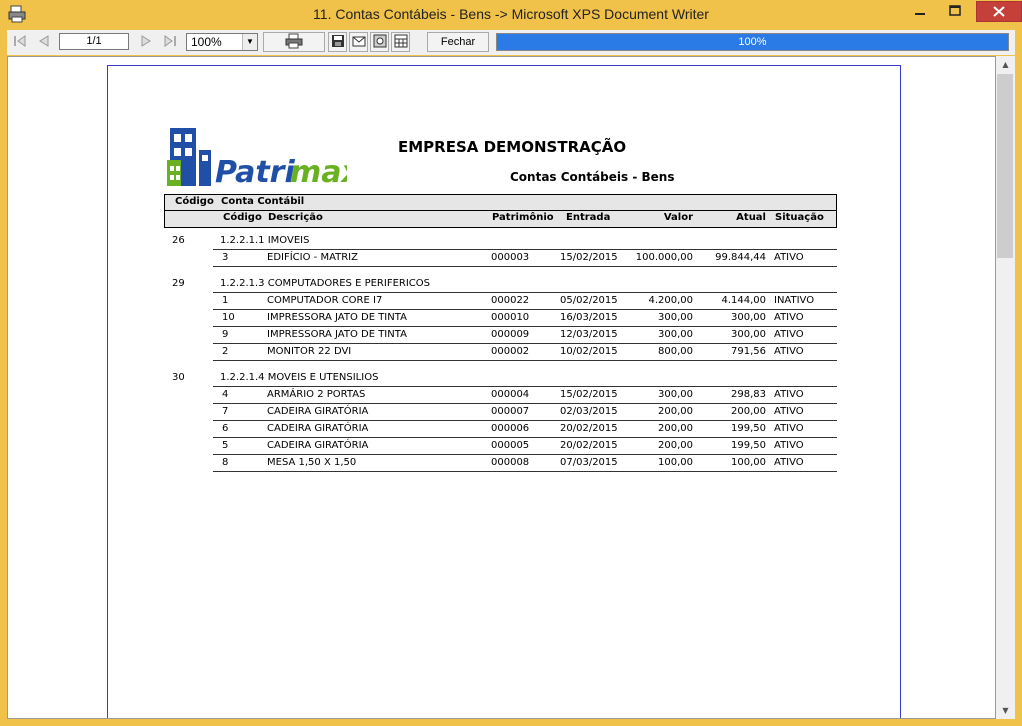 The image size is (1022, 726). I want to click on first-page-button, so click(20, 42).